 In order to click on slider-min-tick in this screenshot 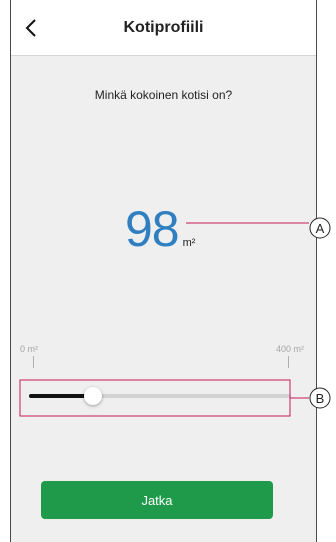, I will do `click(33, 362)`.